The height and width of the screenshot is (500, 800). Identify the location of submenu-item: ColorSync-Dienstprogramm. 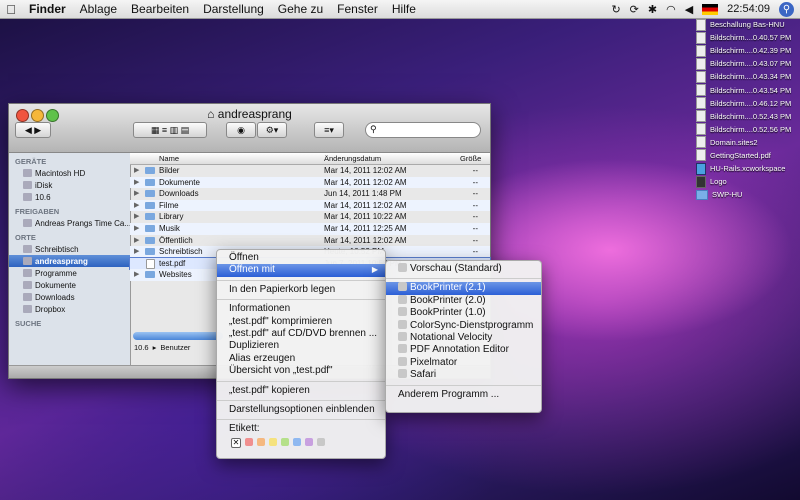
(463, 325).